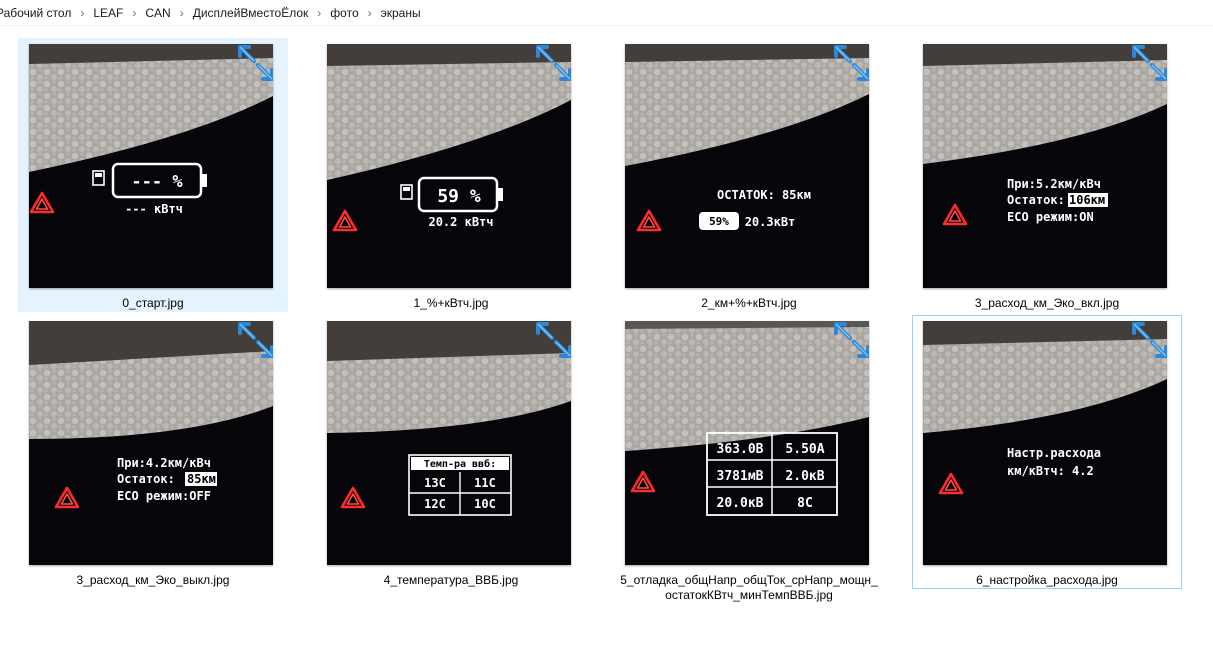 The image size is (1213, 650). What do you see at coordinates (719, 221) in the screenshot?
I see `battery-percent: 59%` at bounding box center [719, 221].